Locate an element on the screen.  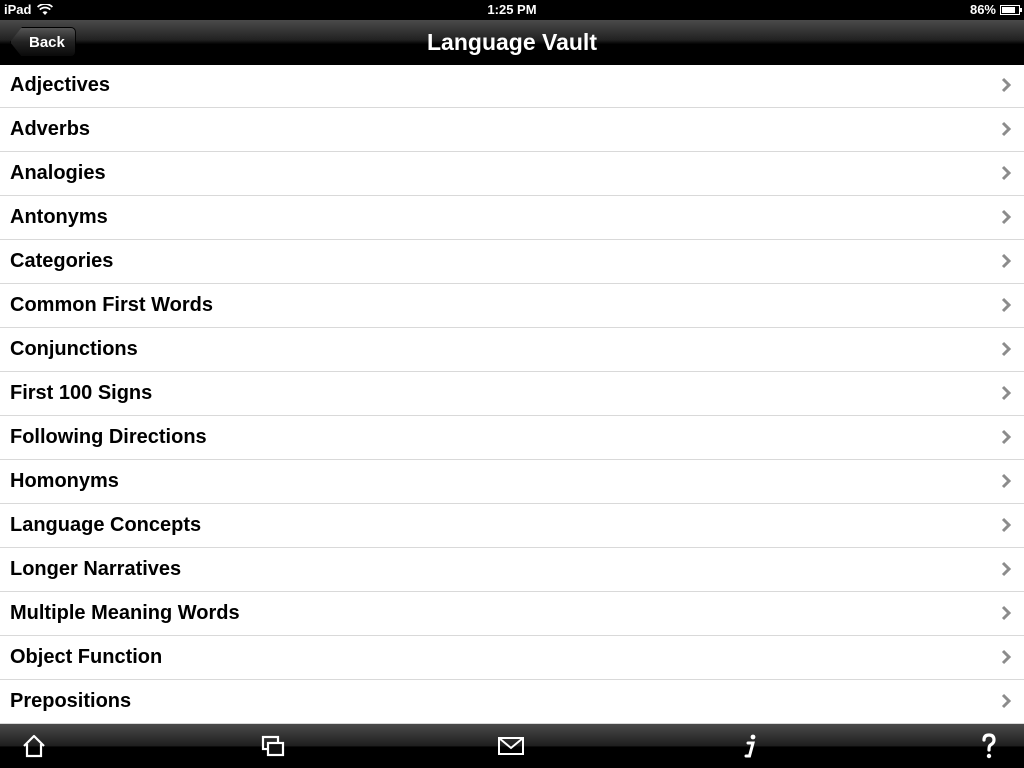
mail-icon is located at coordinates (511, 746).